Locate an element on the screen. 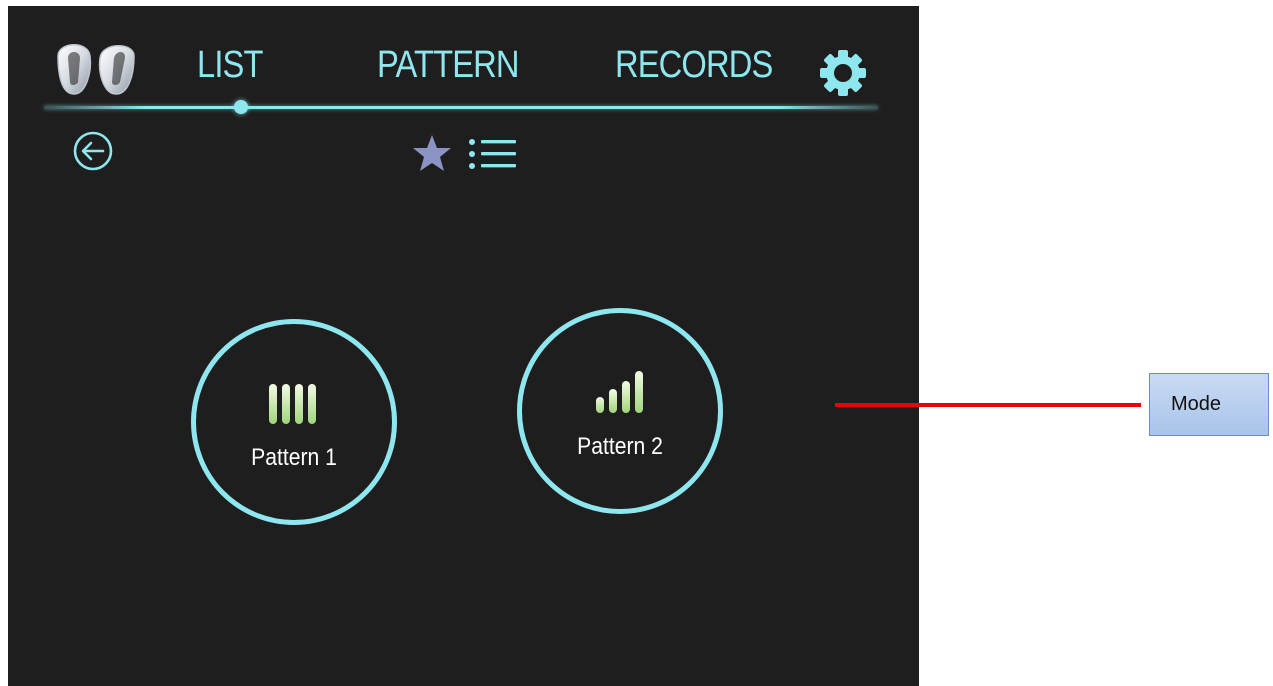 This screenshot has height=686, width=1273. tab-indicator-line is located at coordinates (461, 107).